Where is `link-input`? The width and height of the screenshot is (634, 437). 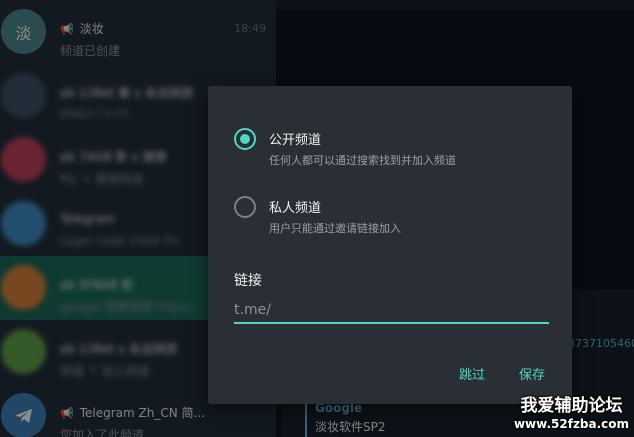 link-input is located at coordinates (391, 309).